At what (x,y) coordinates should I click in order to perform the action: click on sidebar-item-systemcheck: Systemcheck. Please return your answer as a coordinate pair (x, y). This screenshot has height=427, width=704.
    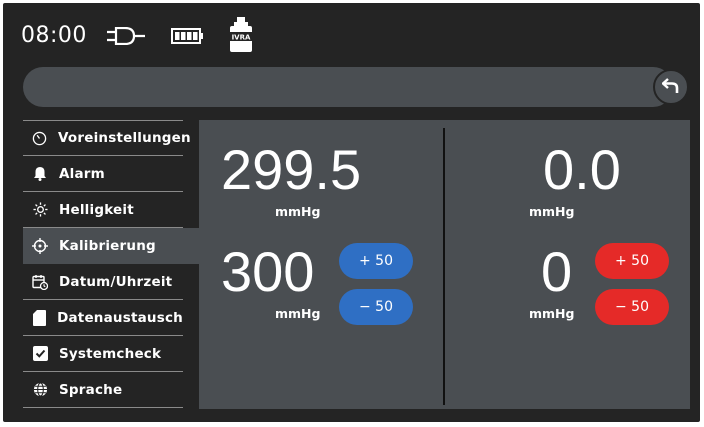
    Looking at the image, I should click on (103, 354).